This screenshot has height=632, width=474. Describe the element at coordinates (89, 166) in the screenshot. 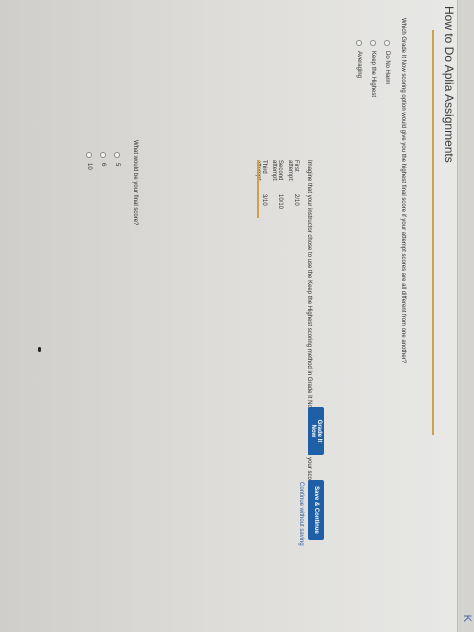

I see `option-label: 10` at that location.